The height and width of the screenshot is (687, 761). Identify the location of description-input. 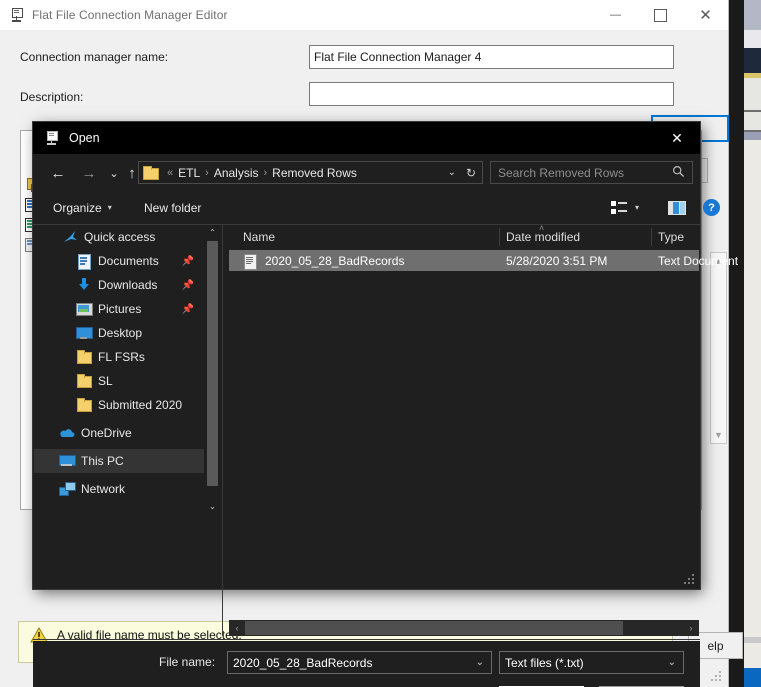
(491, 94).